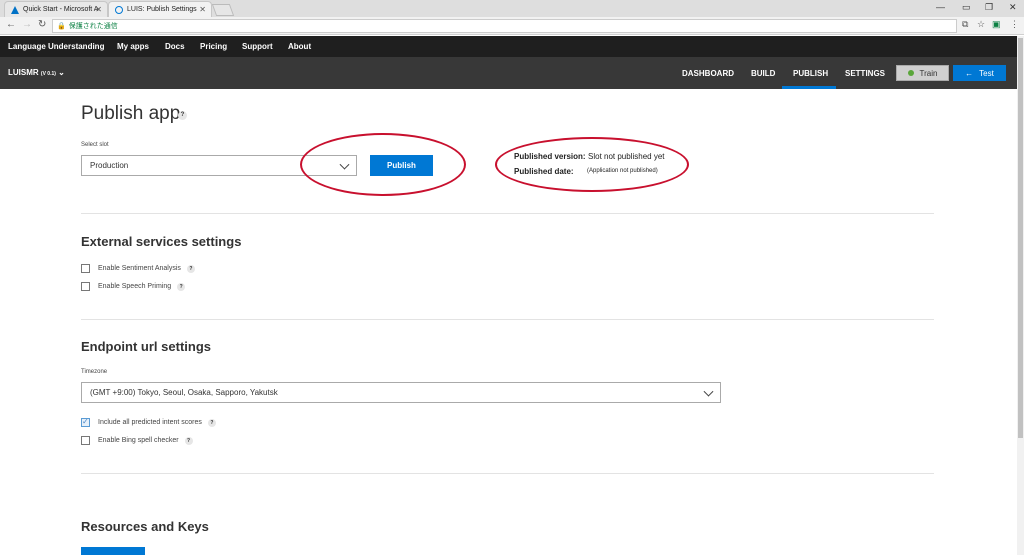  I want to click on checkbox-bing-spell: Enable Bing spell checker ?, so click(137, 440).